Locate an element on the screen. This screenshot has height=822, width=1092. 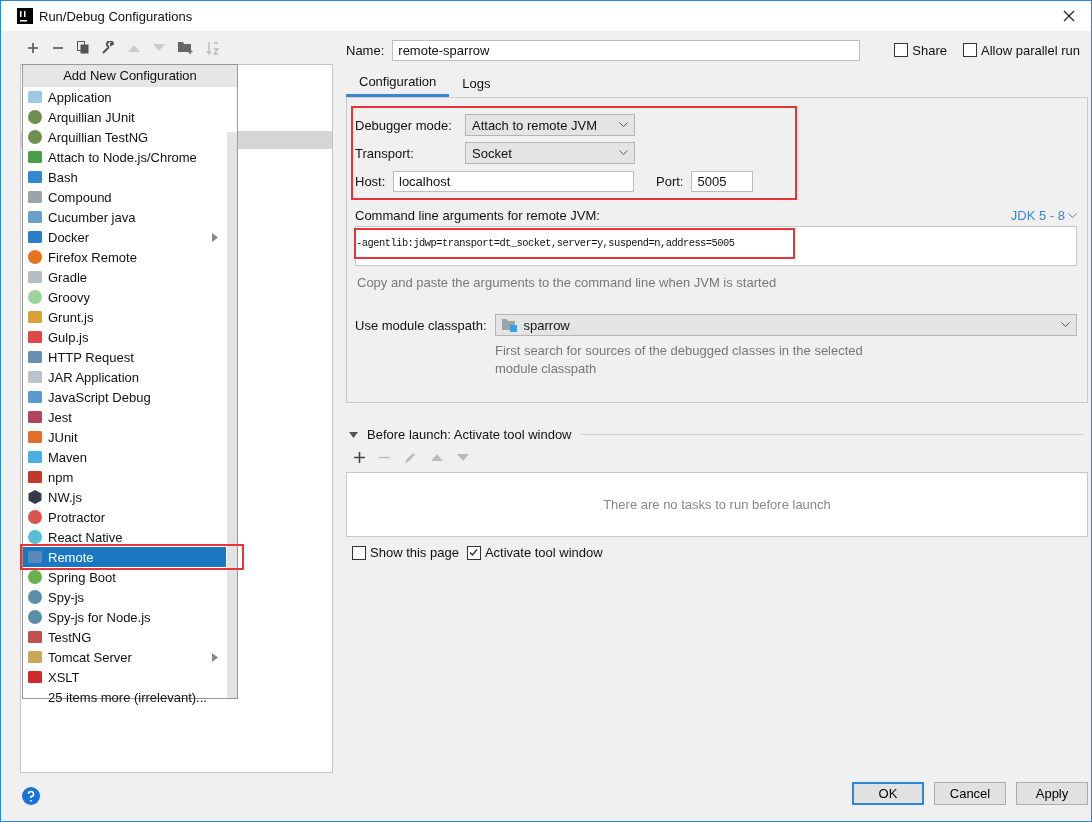
close-icon is located at coordinates (1069, 16).